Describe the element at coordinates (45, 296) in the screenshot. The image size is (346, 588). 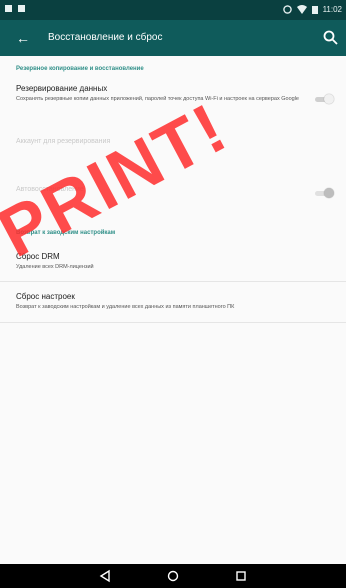
I see `item-title: Сброс настроек` at that location.